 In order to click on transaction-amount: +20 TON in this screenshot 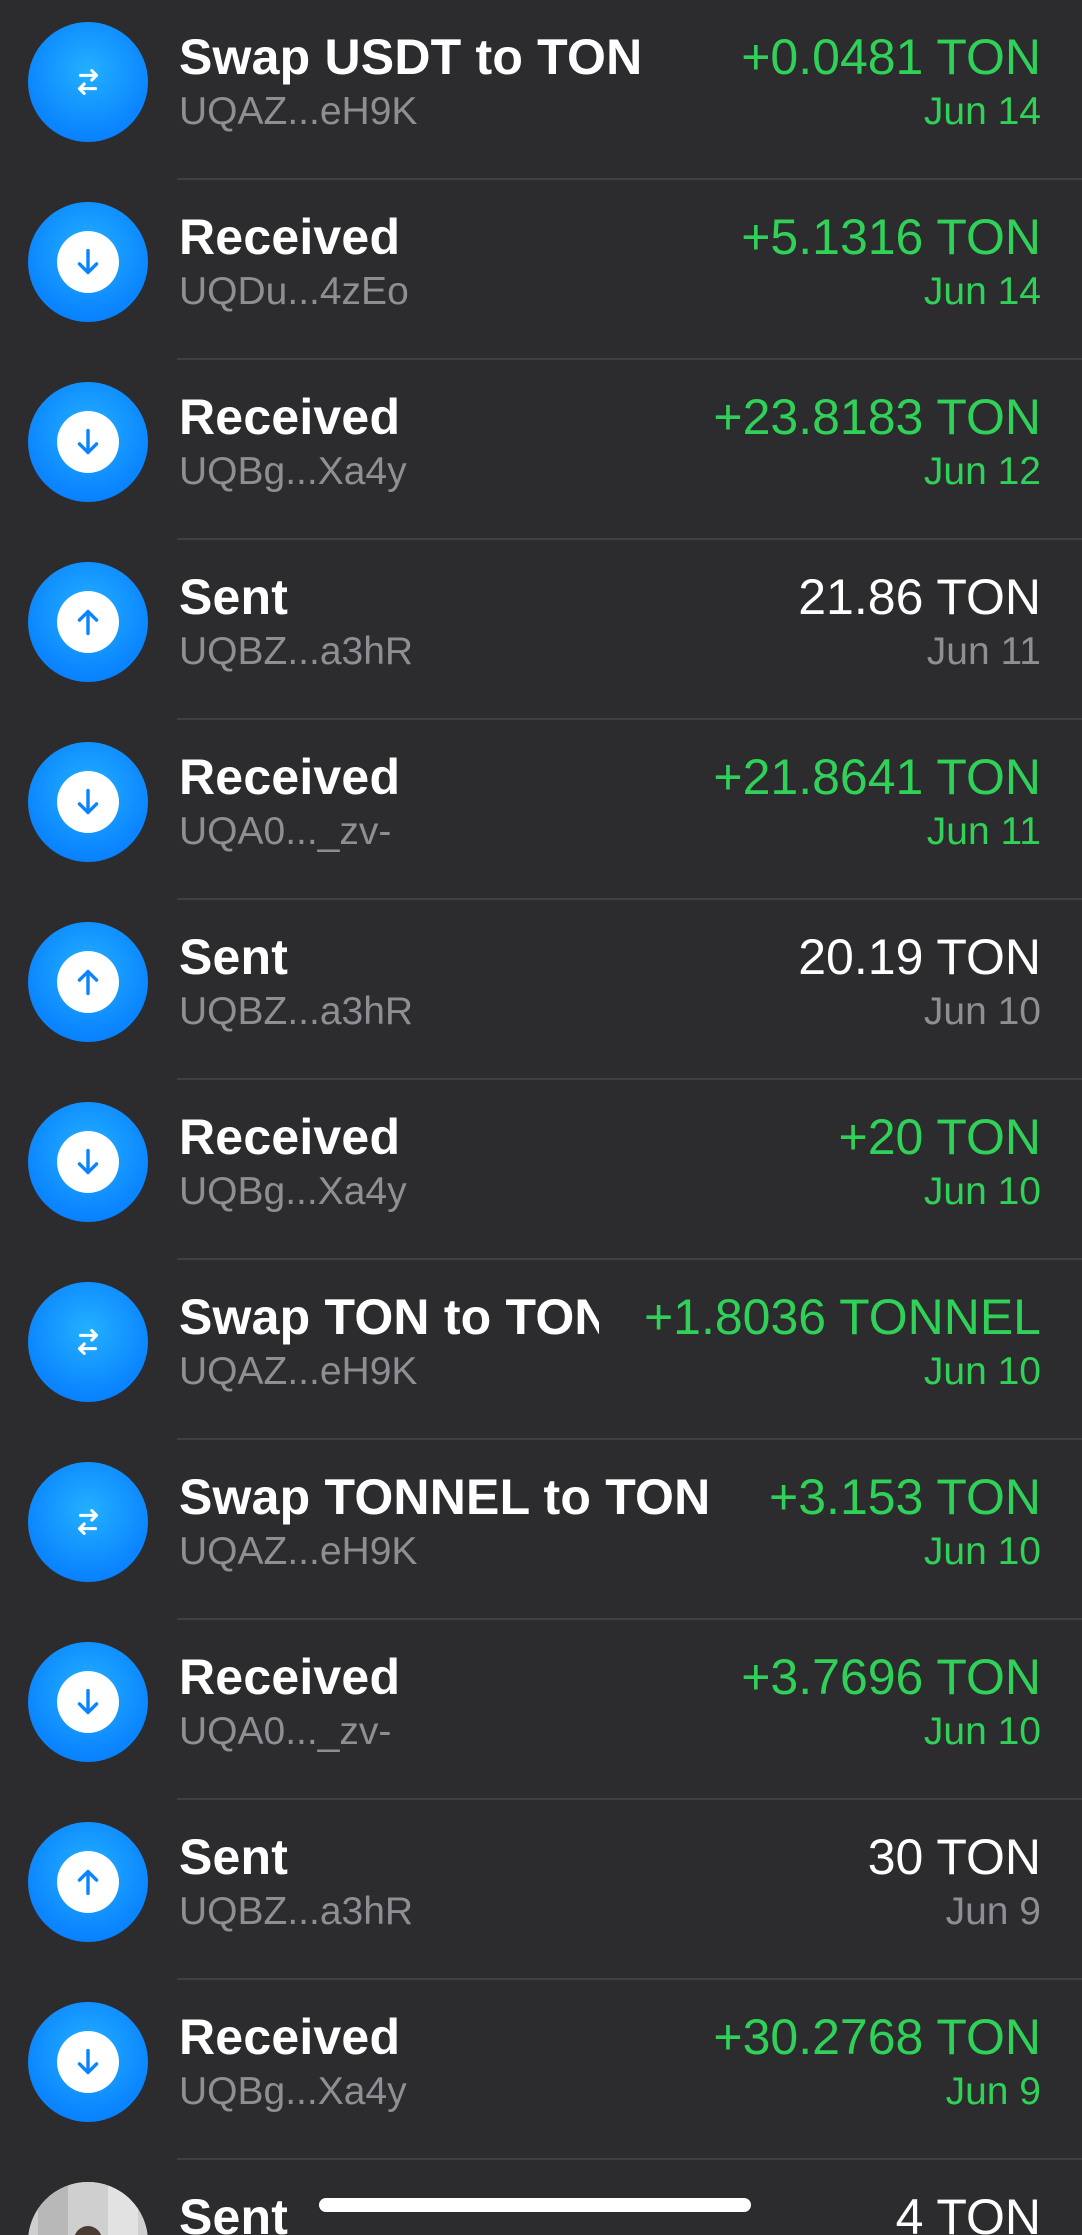, I will do `click(932, 1137)`.